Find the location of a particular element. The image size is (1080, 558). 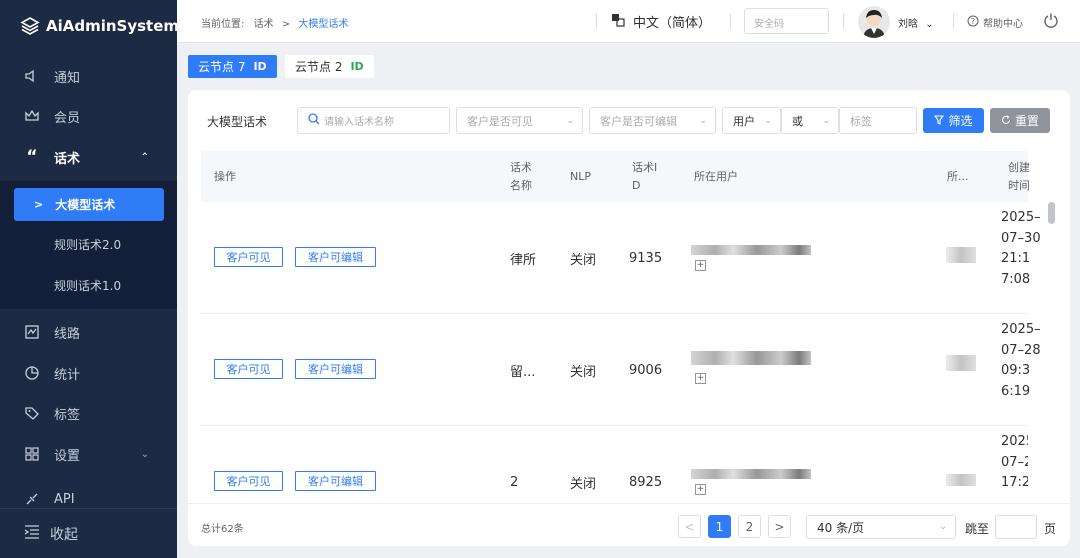

page-suffix: 页 is located at coordinates (1050, 529).